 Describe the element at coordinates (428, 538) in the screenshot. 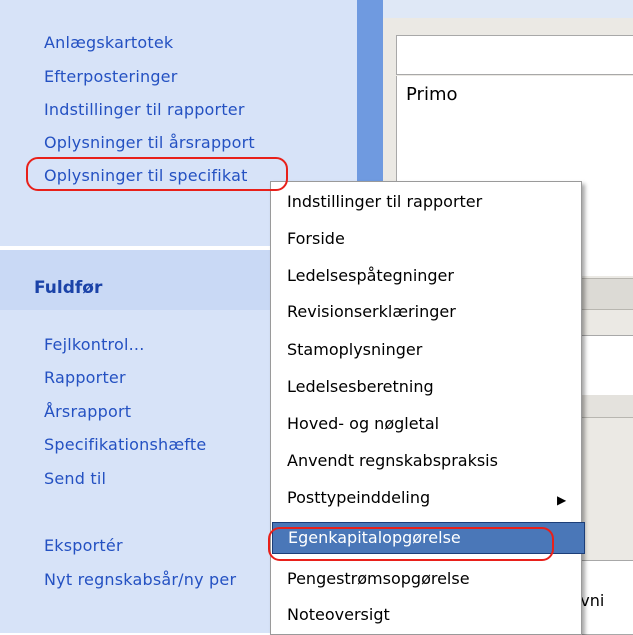

I see `menu-item-egenkapitalopgoerelse: Egenkapitalopgørelse` at that location.